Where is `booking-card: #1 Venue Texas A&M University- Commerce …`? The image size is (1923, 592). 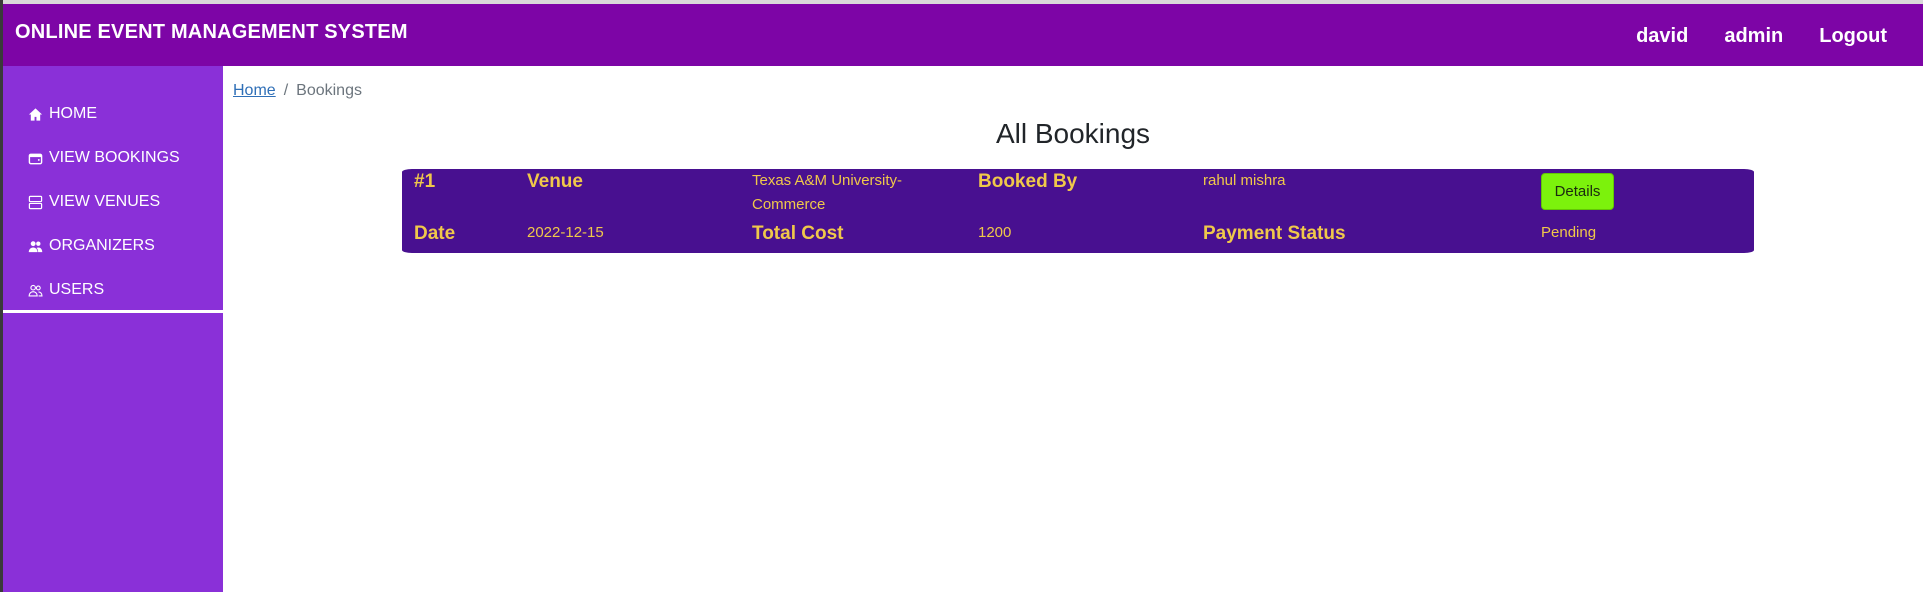 booking-card: #1 Venue Texas A&M University- Commerce … is located at coordinates (1078, 211).